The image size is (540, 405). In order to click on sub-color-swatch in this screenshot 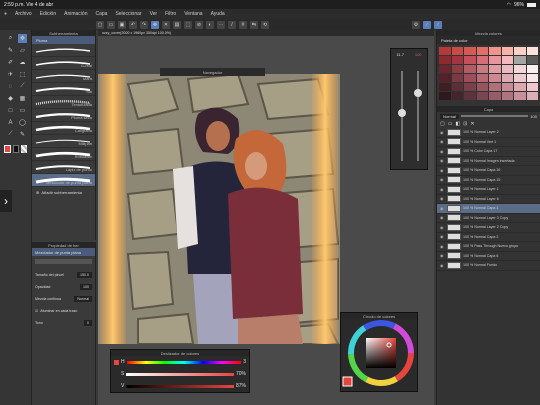, I will do `click(15, 149)`.